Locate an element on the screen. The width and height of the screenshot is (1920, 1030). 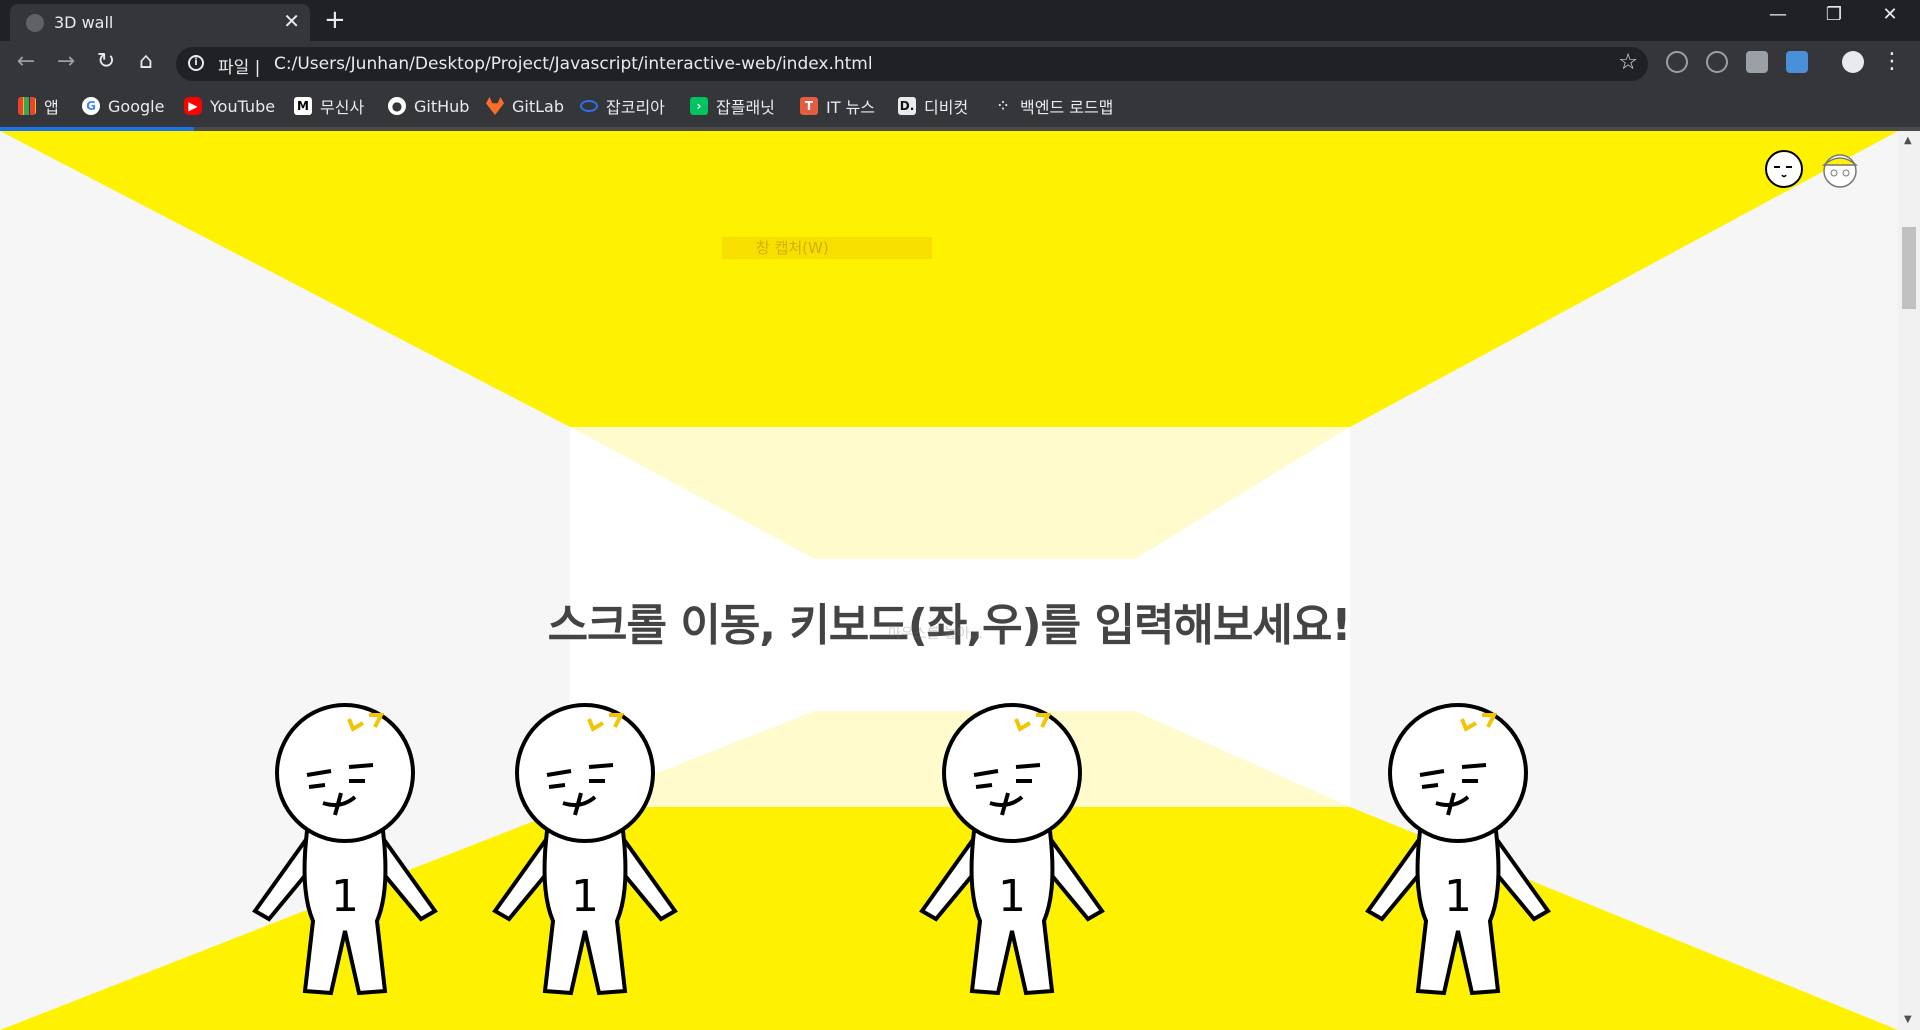
bookmark-label: 백엔드 로드맵 is located at coordinates (1067, 107).